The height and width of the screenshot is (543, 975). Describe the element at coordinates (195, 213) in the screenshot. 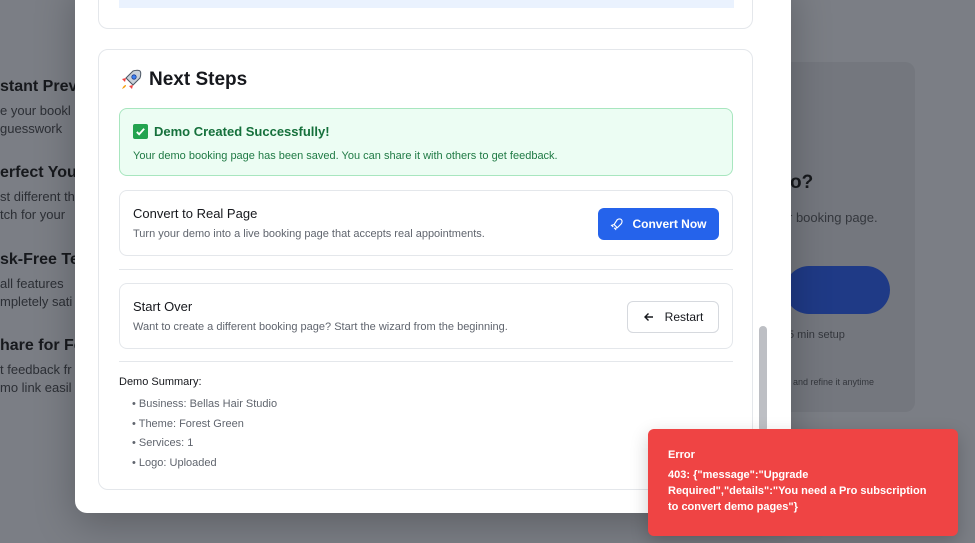

I see `convert-title: Convert to Real Page` at that location.